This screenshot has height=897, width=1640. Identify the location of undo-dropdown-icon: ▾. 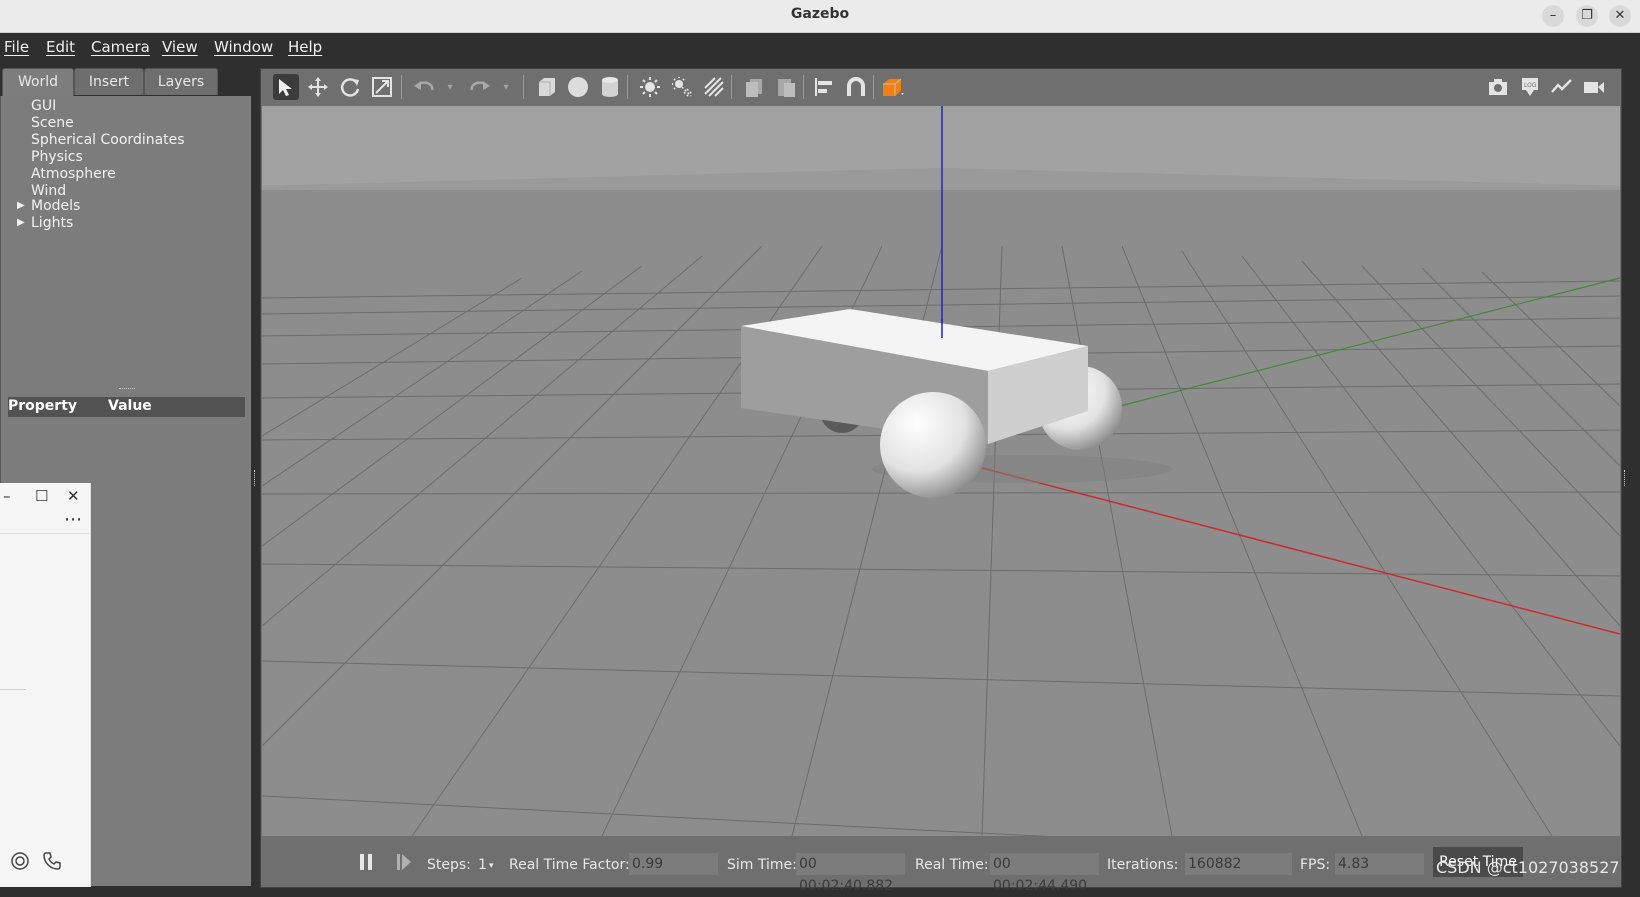
(450, 87).